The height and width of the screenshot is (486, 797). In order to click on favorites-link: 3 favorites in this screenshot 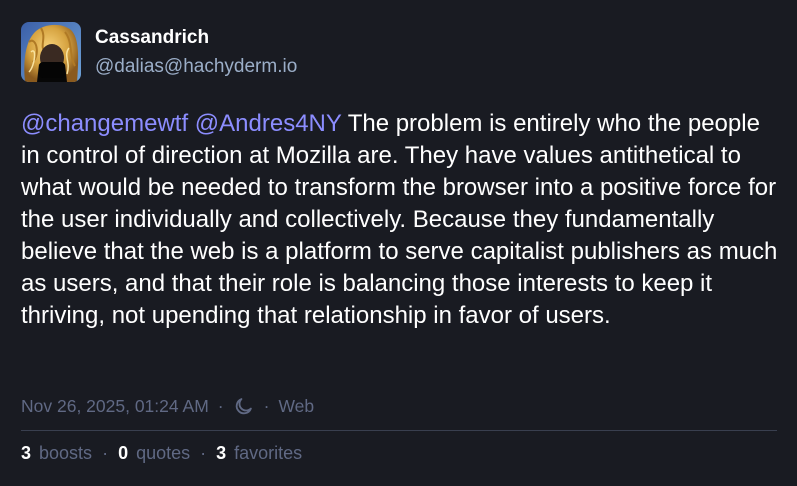, I will do `click(259, 453)`.